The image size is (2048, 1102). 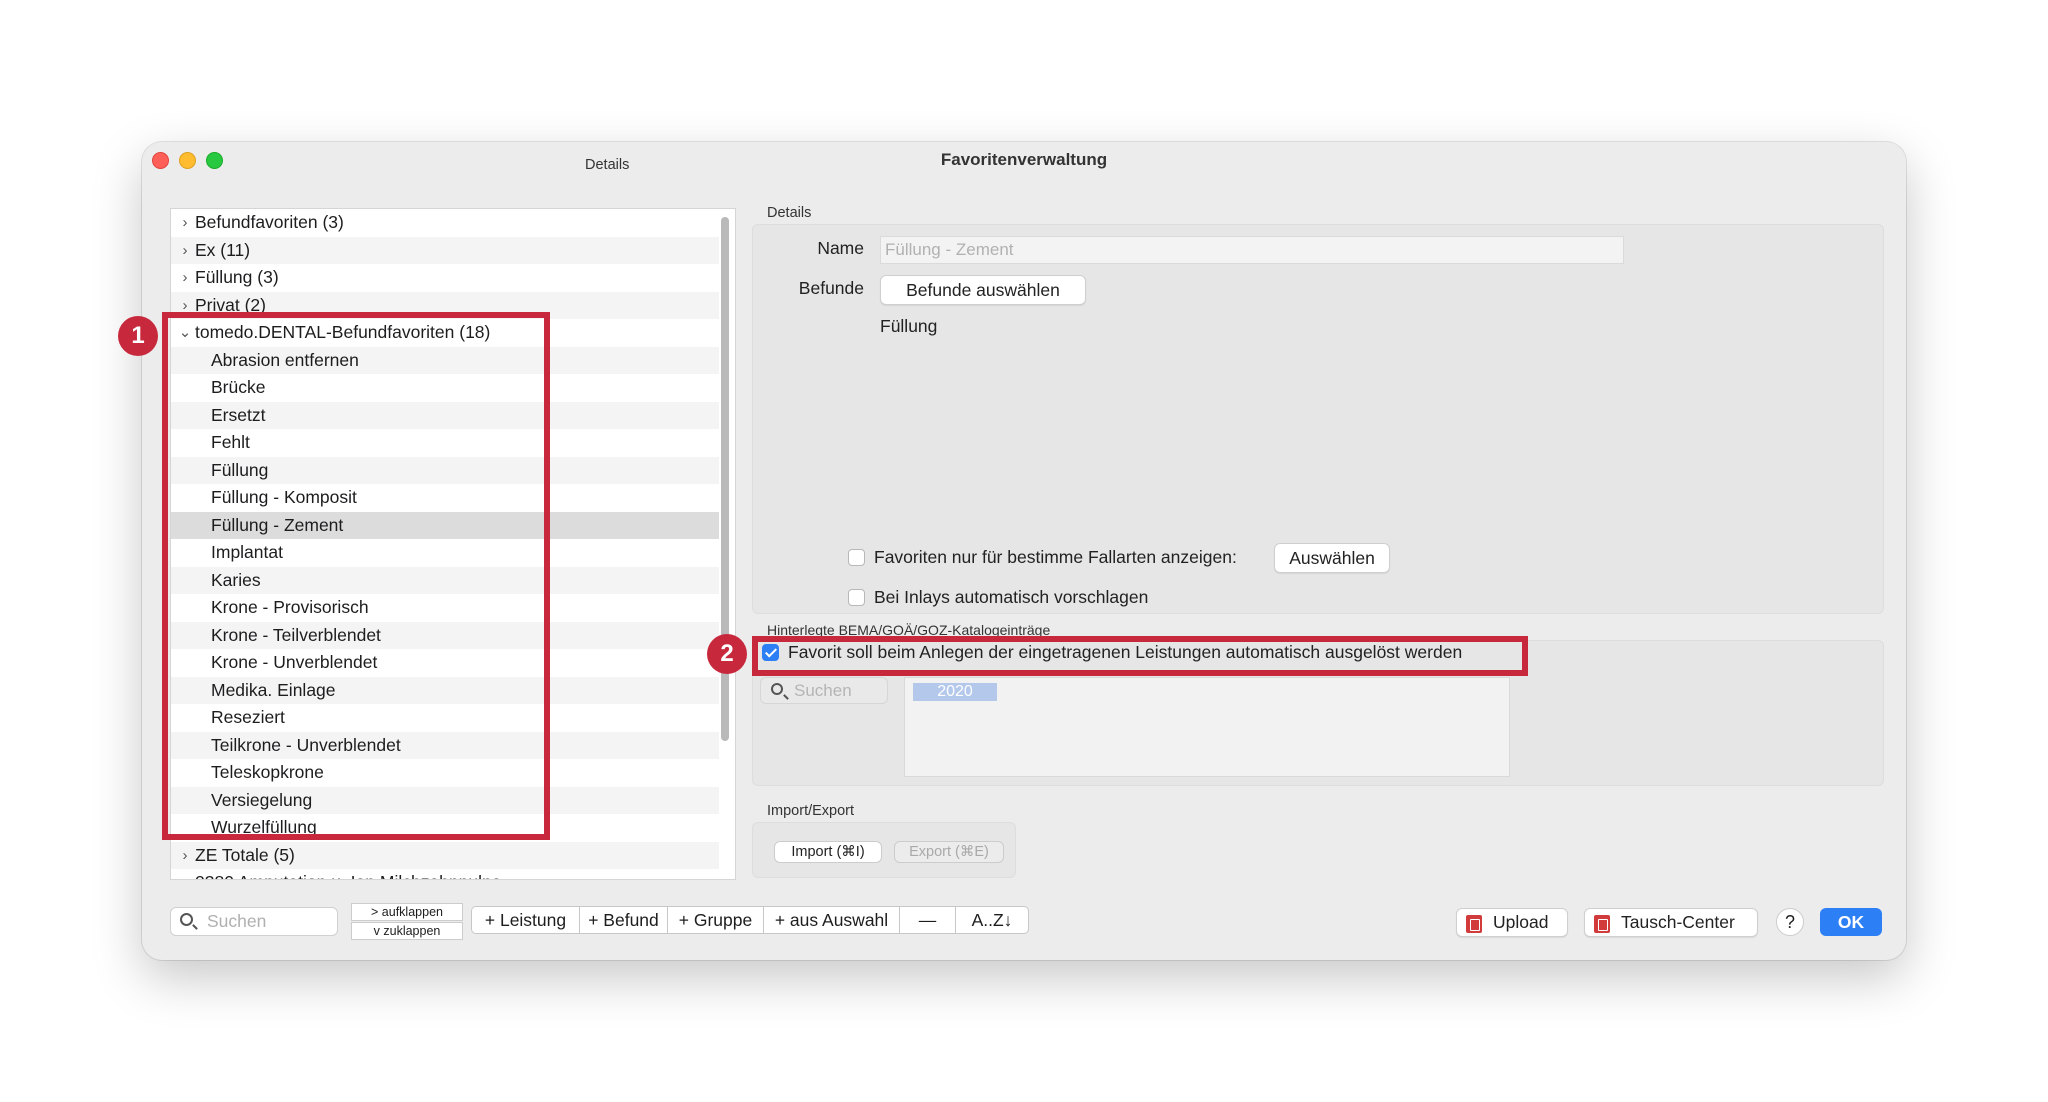 What do you see at coordinates (856, 557) in the screenshot?
I see `fallarten-checkbox` at bounding box center [856, 557].